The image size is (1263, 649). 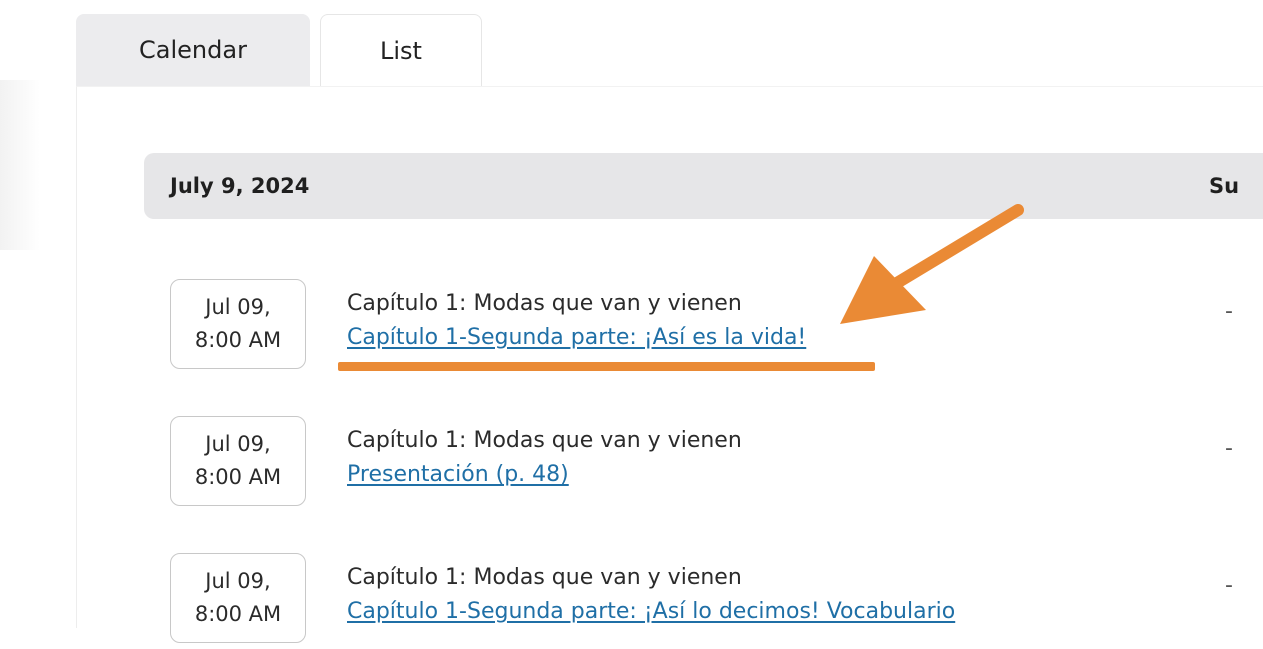 I want to click on annotation-arrow-icon, so click(x=932, y=264).